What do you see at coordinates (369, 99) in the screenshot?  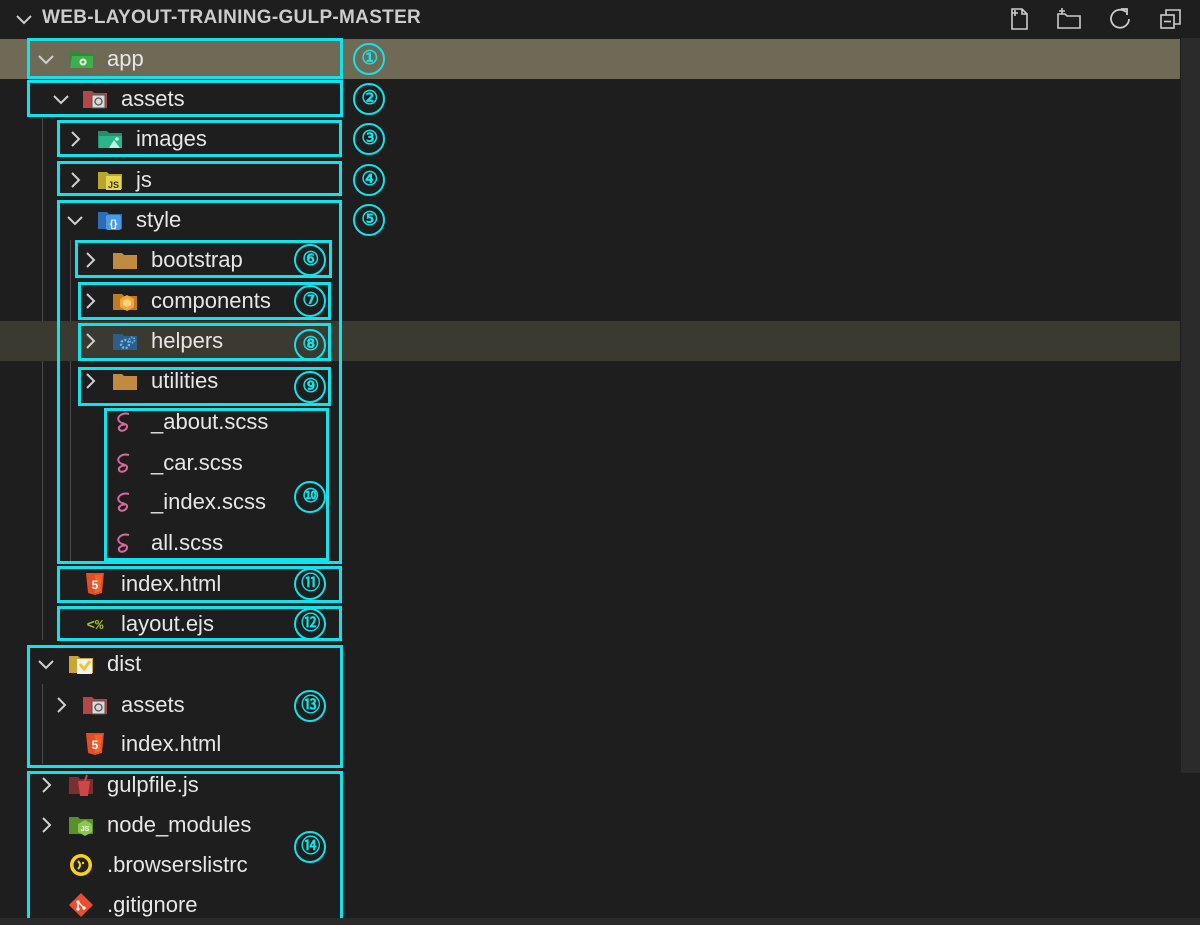 I see `annotation-number: ②` at bounding box center [369, 99].